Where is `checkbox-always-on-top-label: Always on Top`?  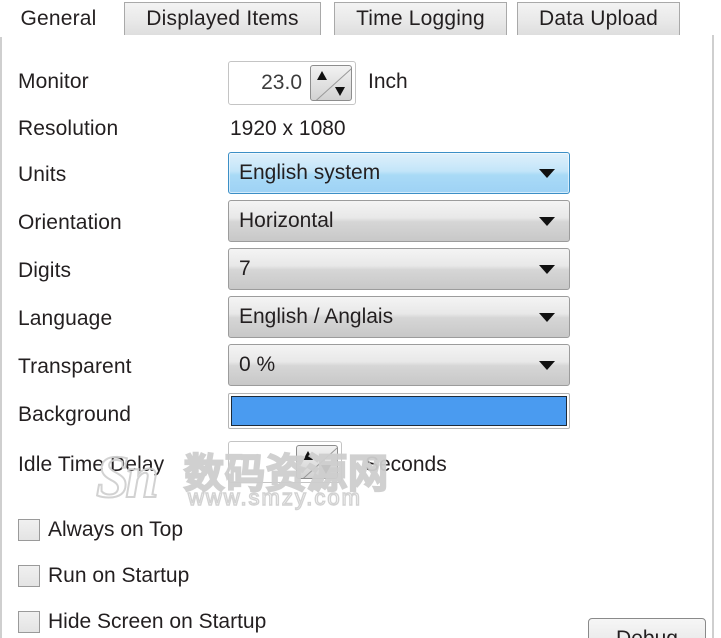 checkbox-always-on-top-label: Always on Top is located at coordinates (116, 529).